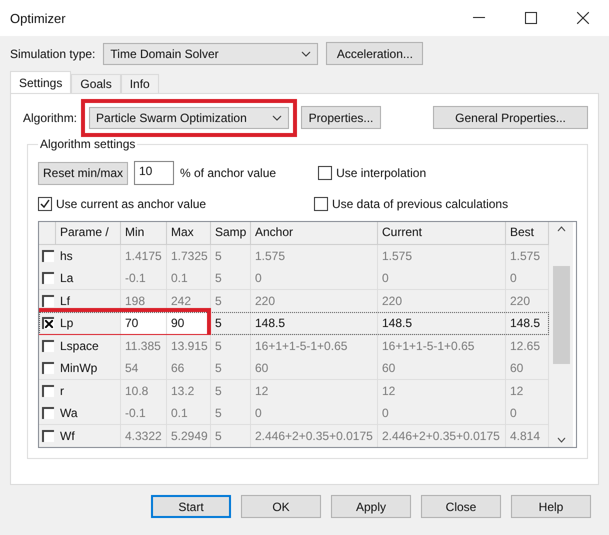 This screenshot has width=609, height=535. Describe the element at coordinates (144, 278) in the screenshot. I see `table-cell: -0.1` at that location.